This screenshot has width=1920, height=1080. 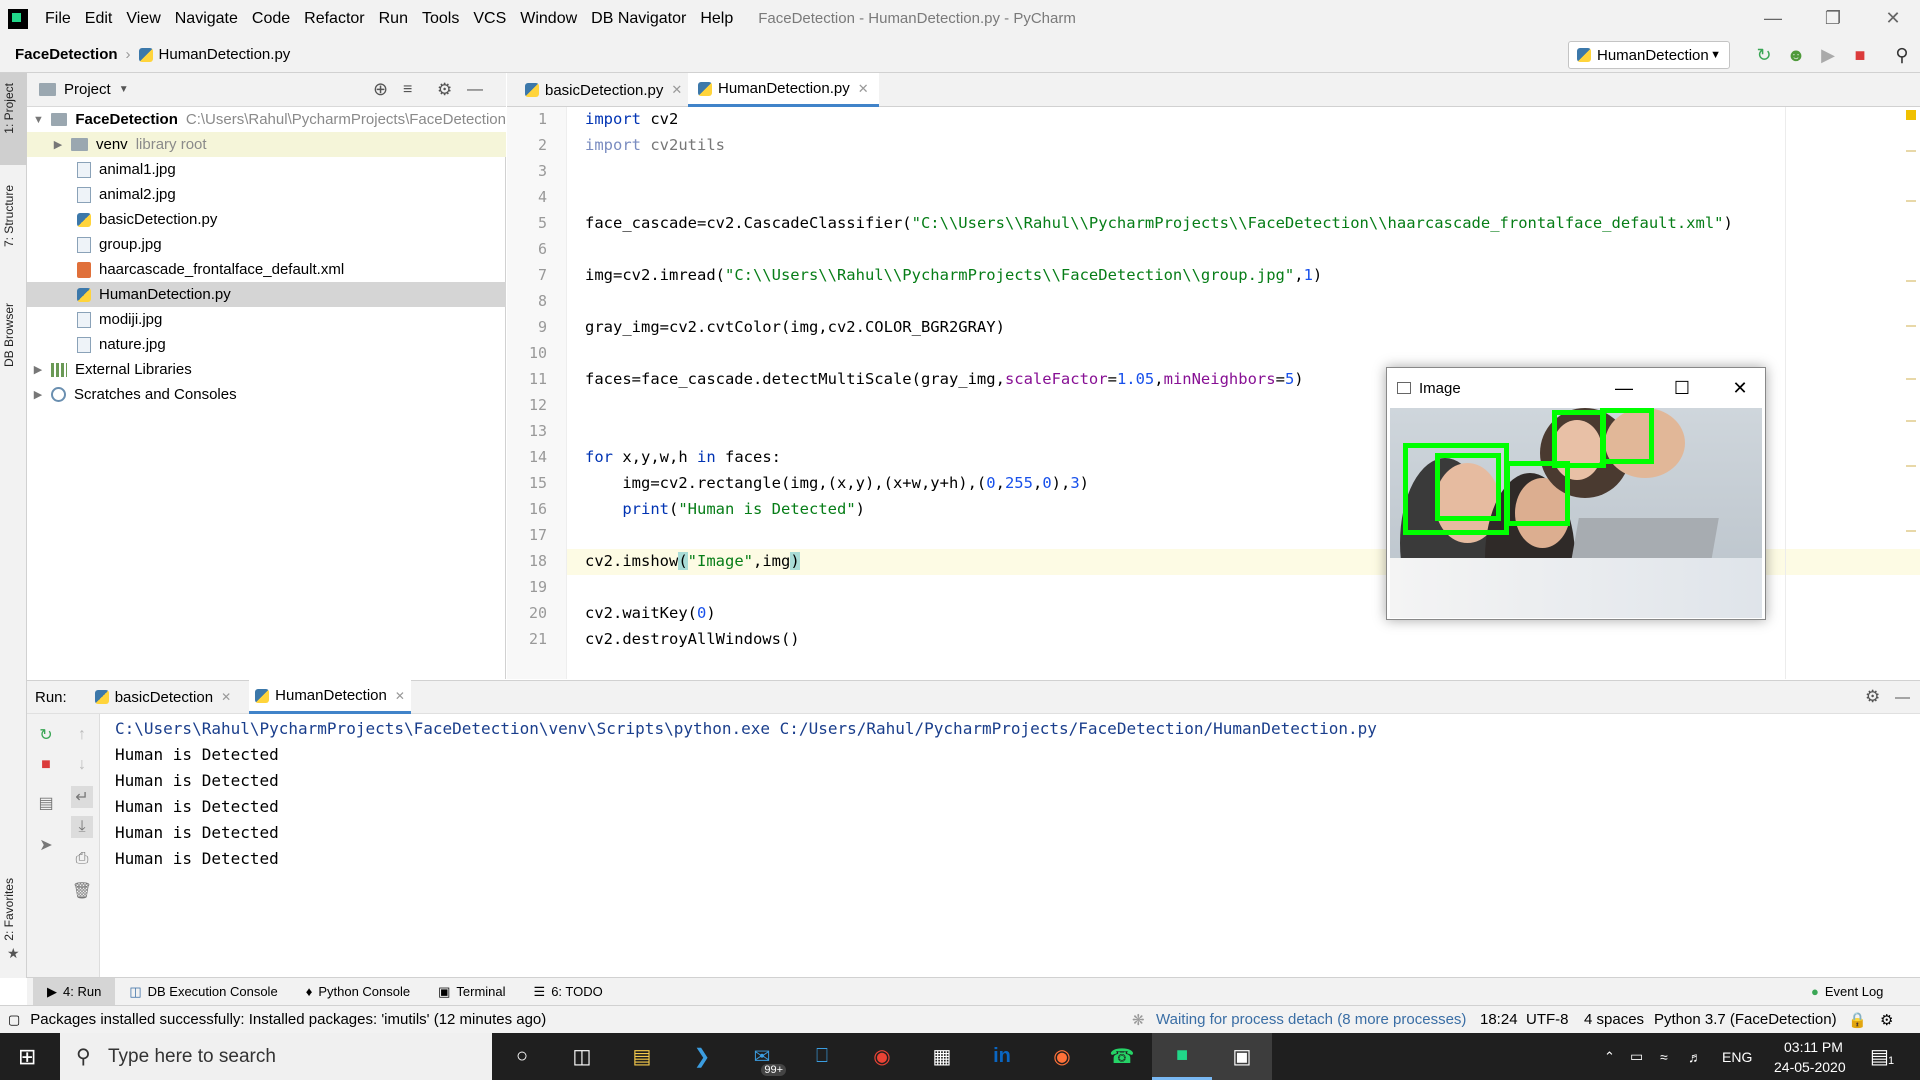 What do you see at coordinates (1847, 992) in the screenshot?
I see `event-log: ● Event Log` at bounding box center [1847, 992].